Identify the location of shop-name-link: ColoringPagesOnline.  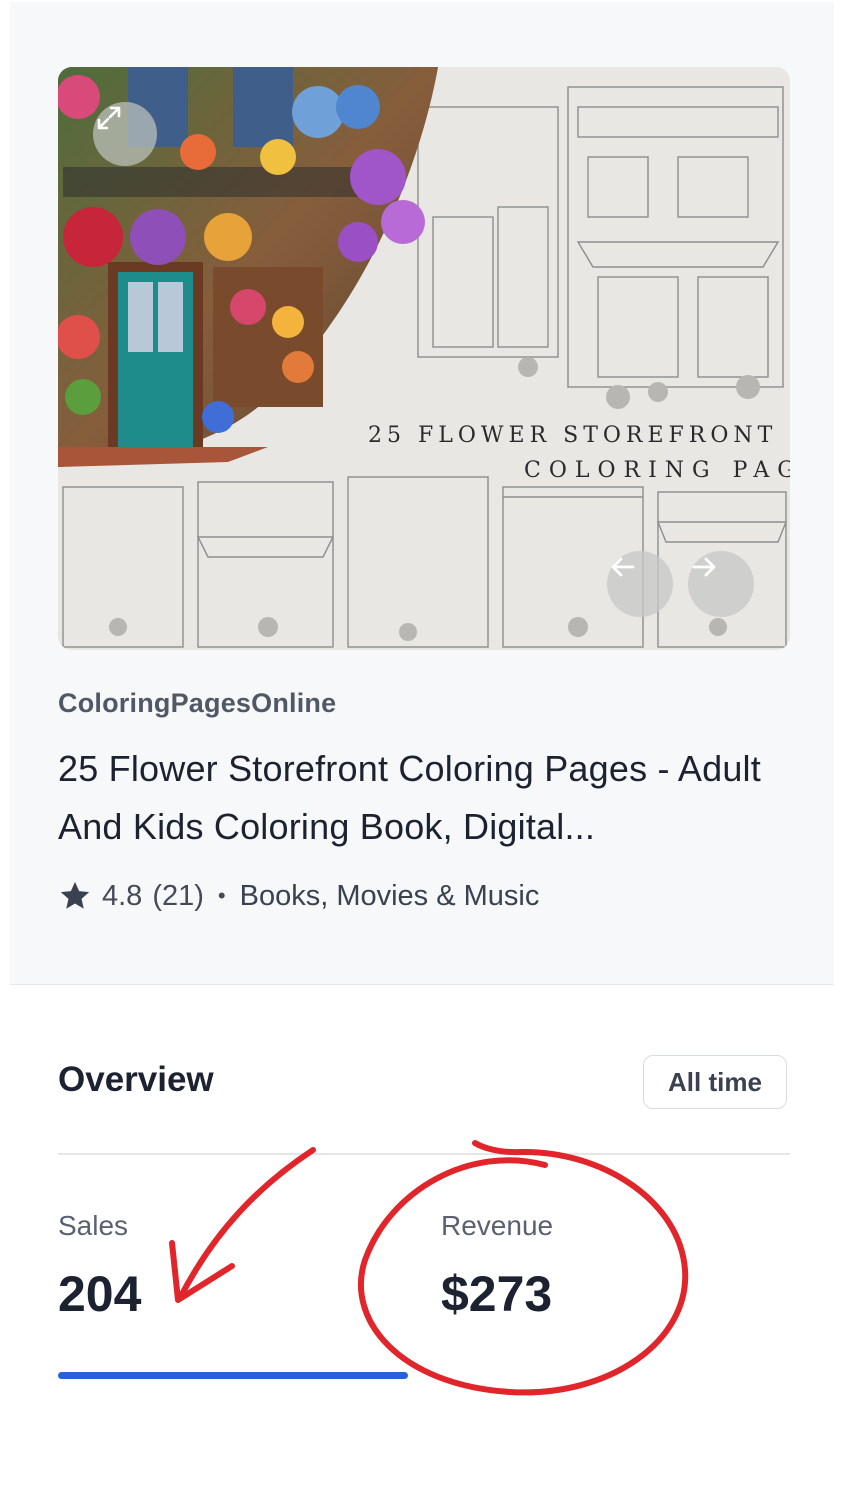
(197, 703).